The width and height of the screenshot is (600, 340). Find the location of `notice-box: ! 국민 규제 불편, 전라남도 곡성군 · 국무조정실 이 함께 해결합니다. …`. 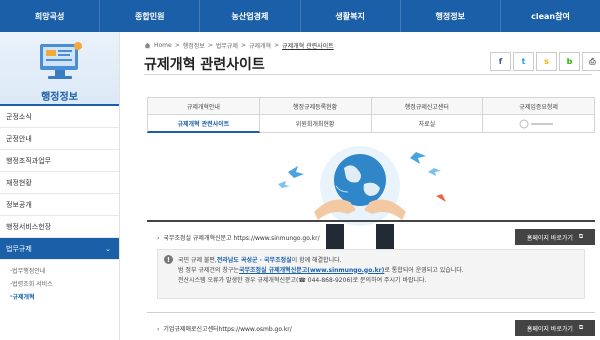

notice-box: ! 국민 규제 불편, 전라남도 곡성군 · 국무조정실 이 함께 해결합니다. … is located at coordinates (371, 274).